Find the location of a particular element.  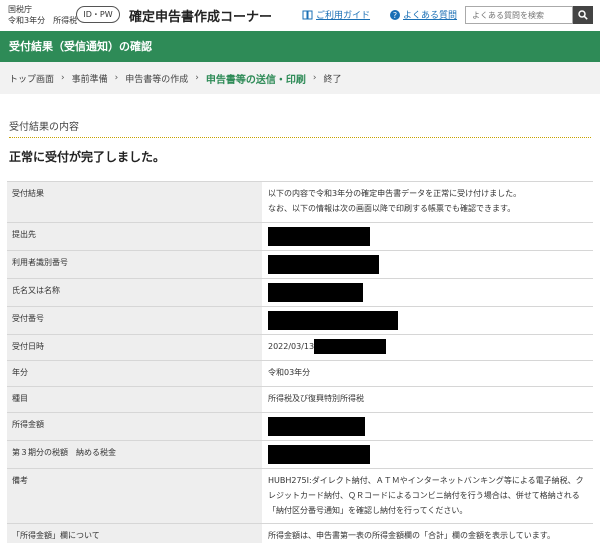

row-label: 受付番号 is located at coordinates (134, 320).